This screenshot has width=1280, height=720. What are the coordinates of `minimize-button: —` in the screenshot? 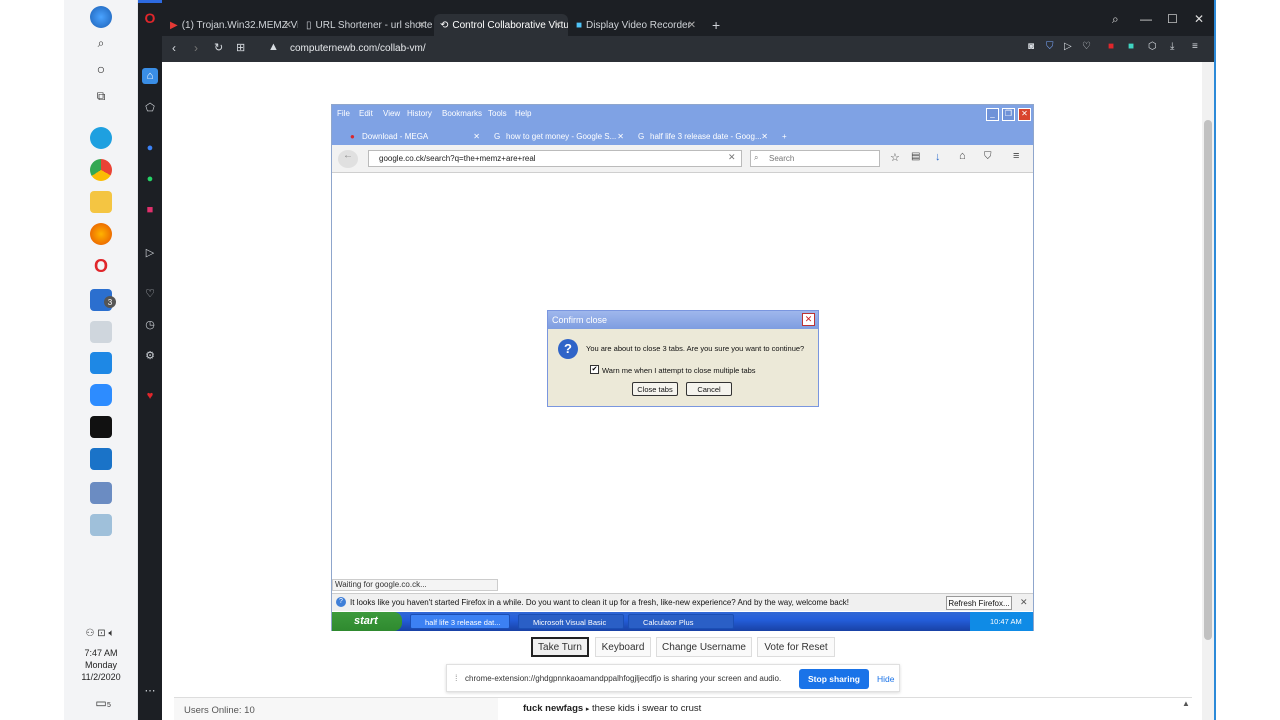 It's located at (1146, 19).